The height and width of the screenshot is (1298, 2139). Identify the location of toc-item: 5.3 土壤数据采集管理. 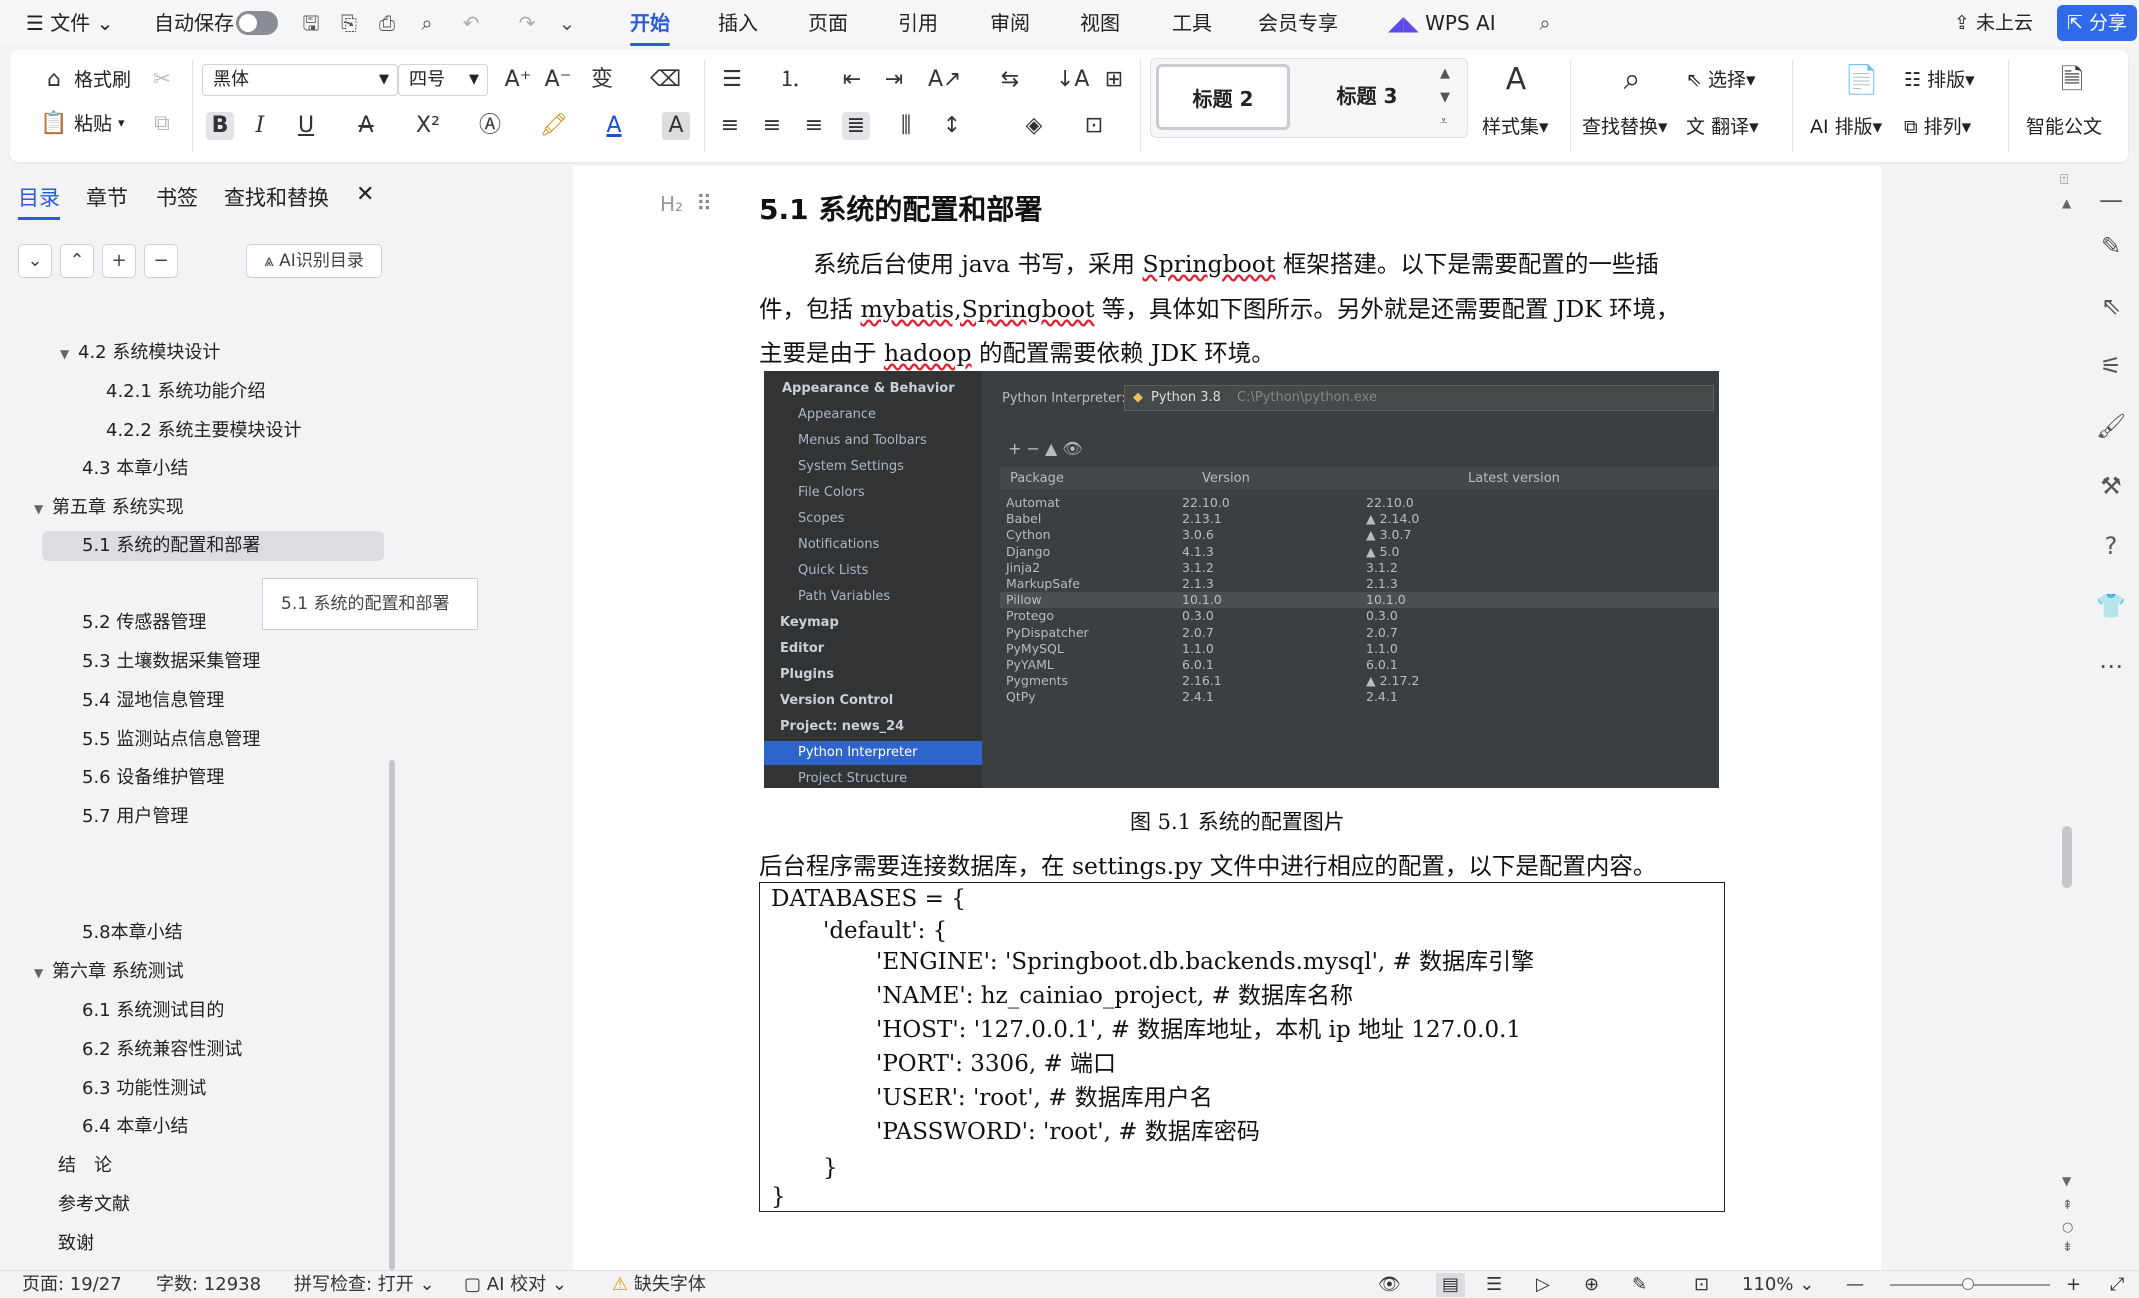
(171, 662).